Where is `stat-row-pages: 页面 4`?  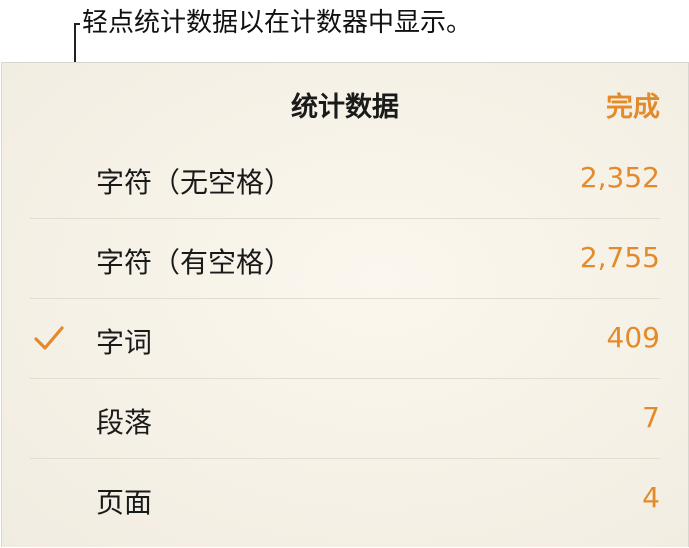 stat-row-pages: 页面 4 is located at coordinates (345, 499).